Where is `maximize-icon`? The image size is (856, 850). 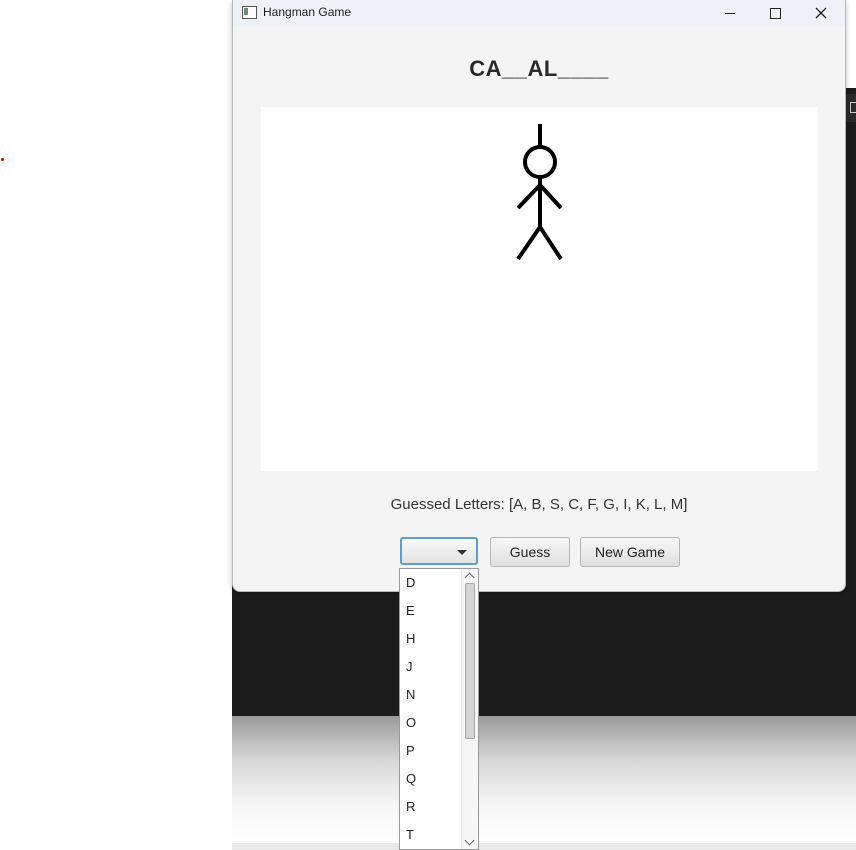
maximize-icon is located at coordinates (775, 13).